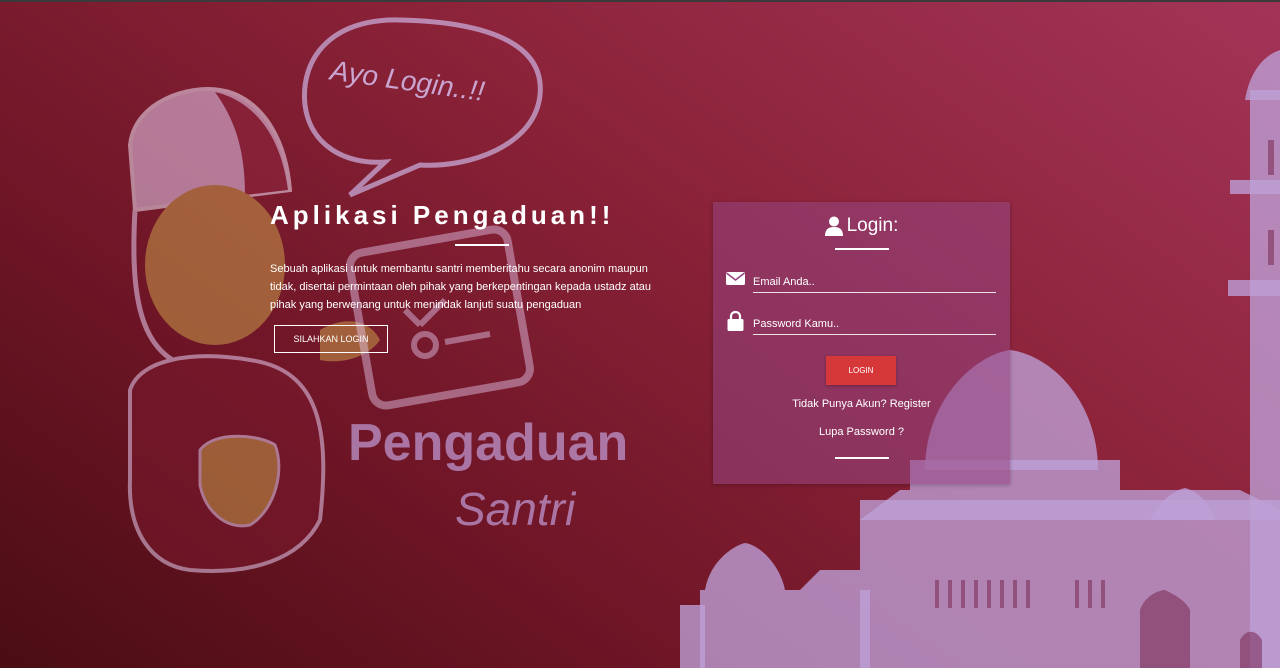  What do you see at coordinates (488, 443) in the screenshot?
I see `logo-title: Pengaduan` at bounding box center [488, 443].